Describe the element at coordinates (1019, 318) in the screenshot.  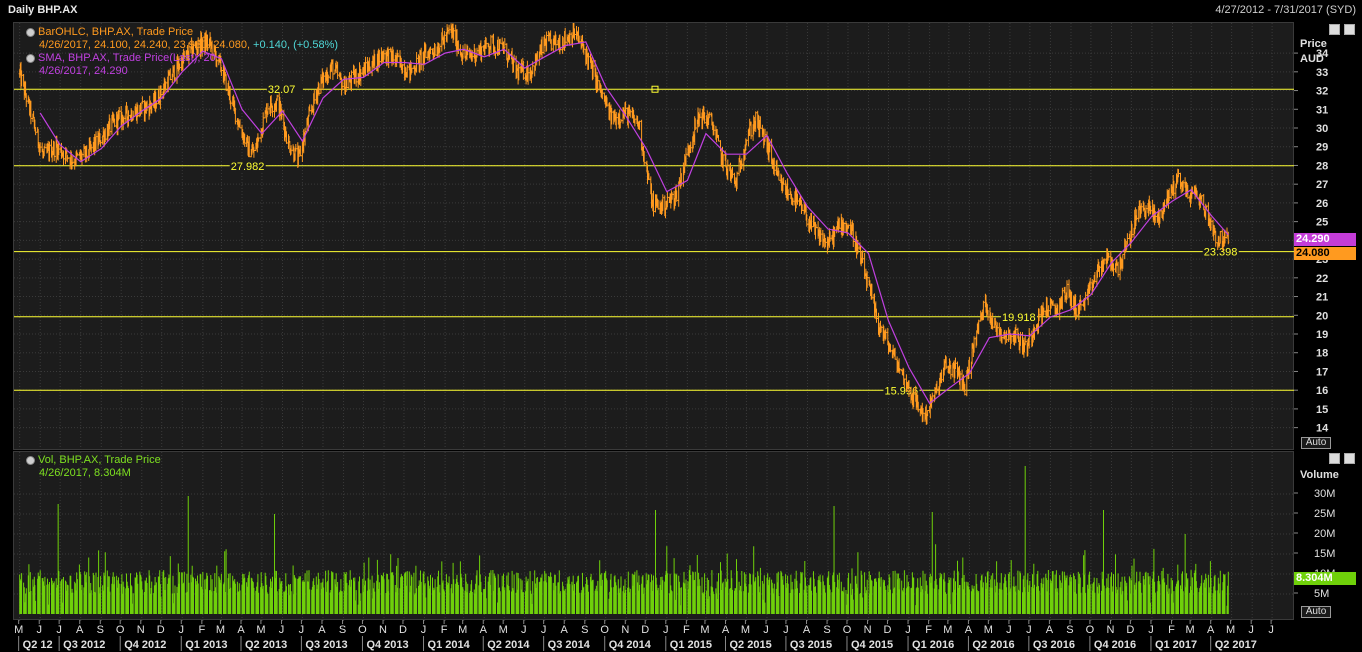
I see `horizontal-line-label: 19.918` at that location.